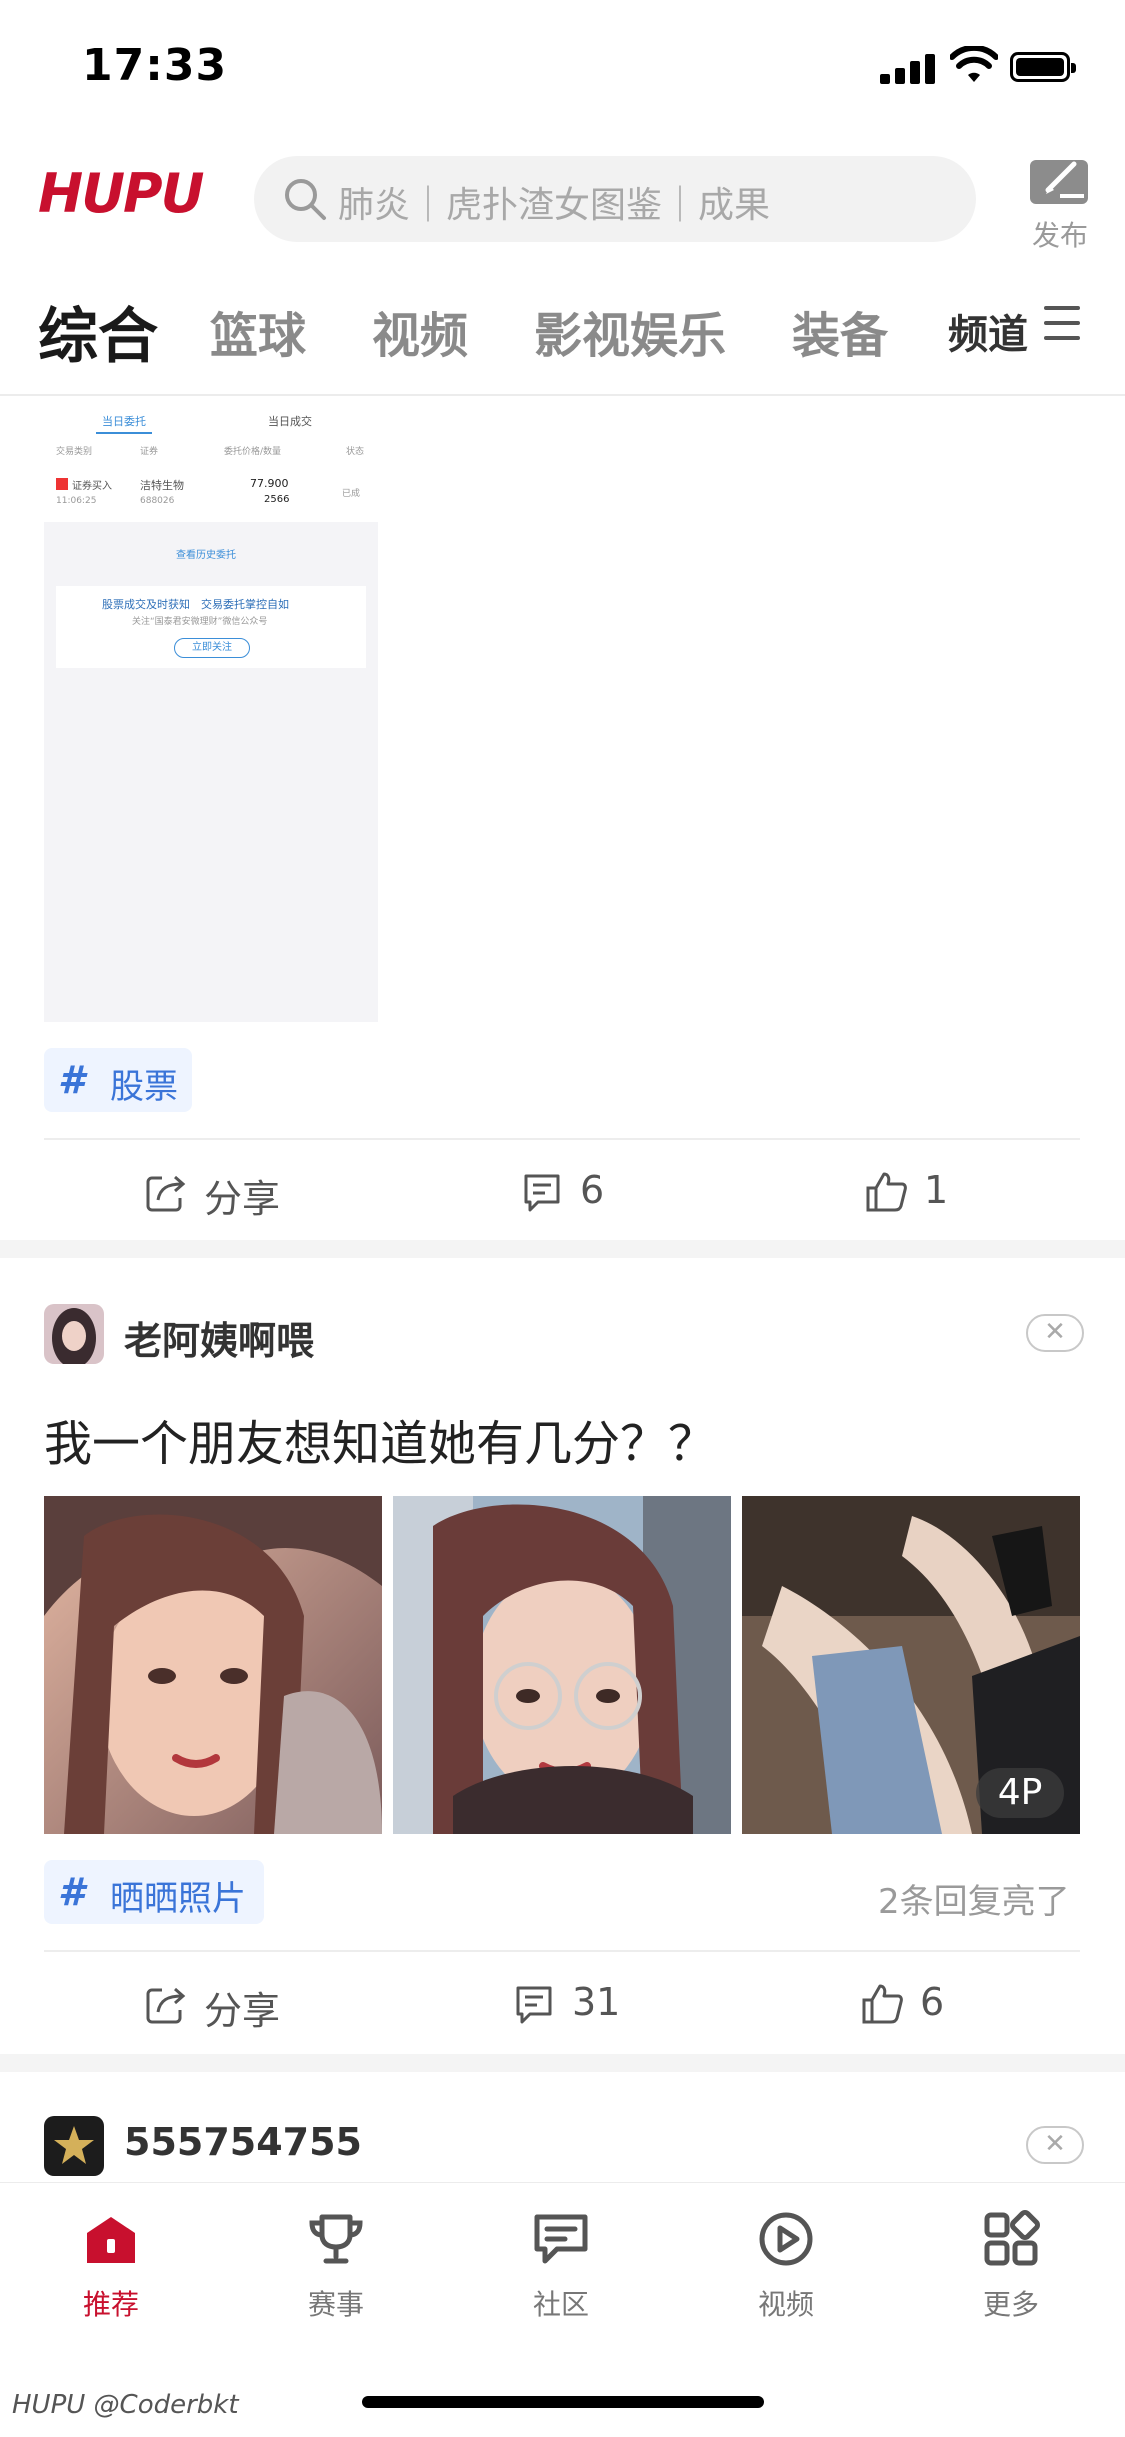 This screenshot has height=2437, width=1125. What do you see at coordinates (253, 452) in the screenshot?
I see `shot-col-price: 委托价格/数量` at bounding box center [253, 452].